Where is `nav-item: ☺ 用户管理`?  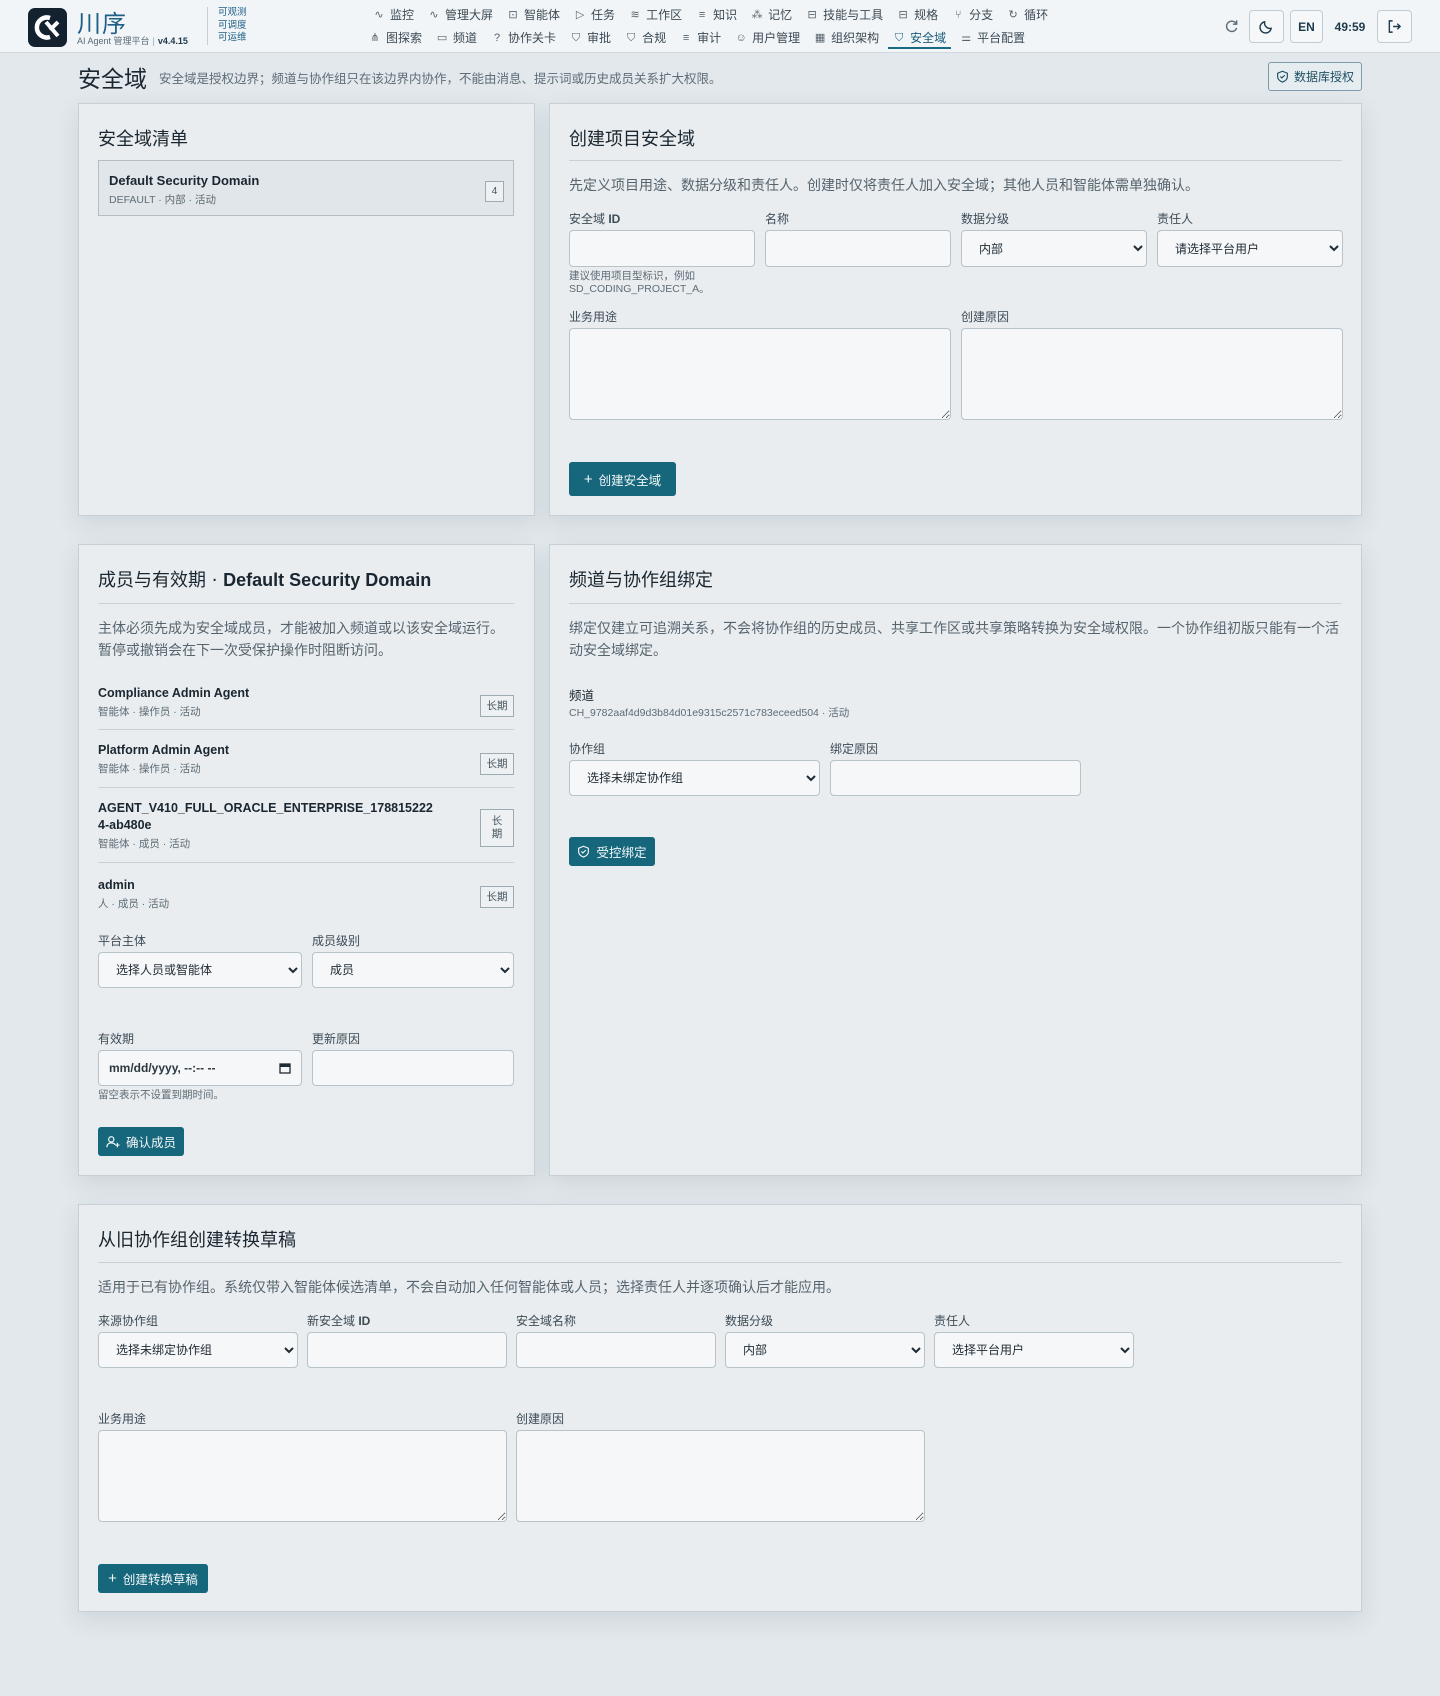 nav-item: ☺ 用户管理 is located at coordinates (767, 37).